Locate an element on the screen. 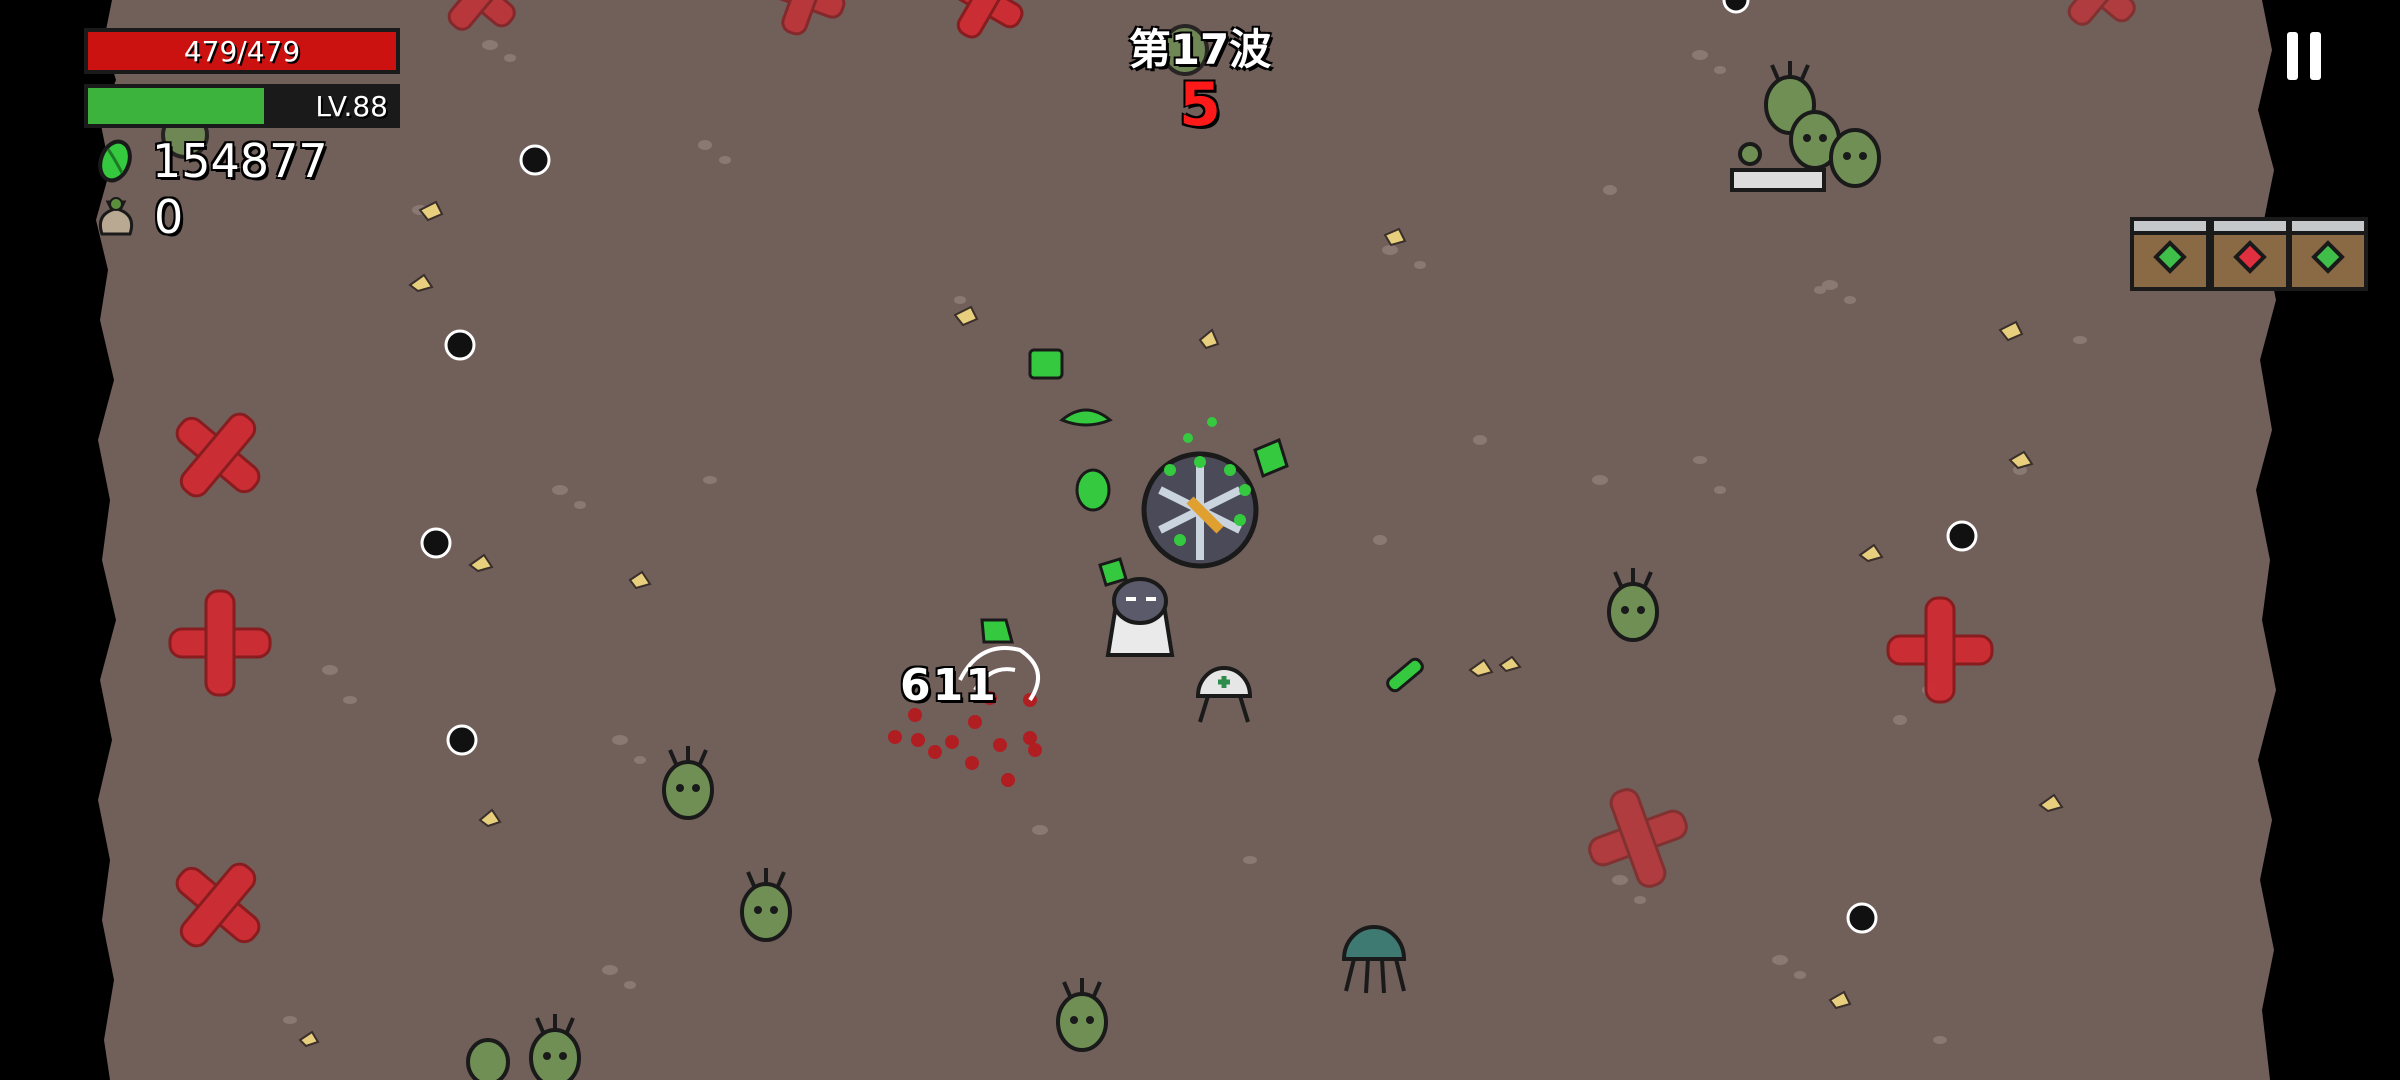  bag-icon is located at coordinates (116, 216).